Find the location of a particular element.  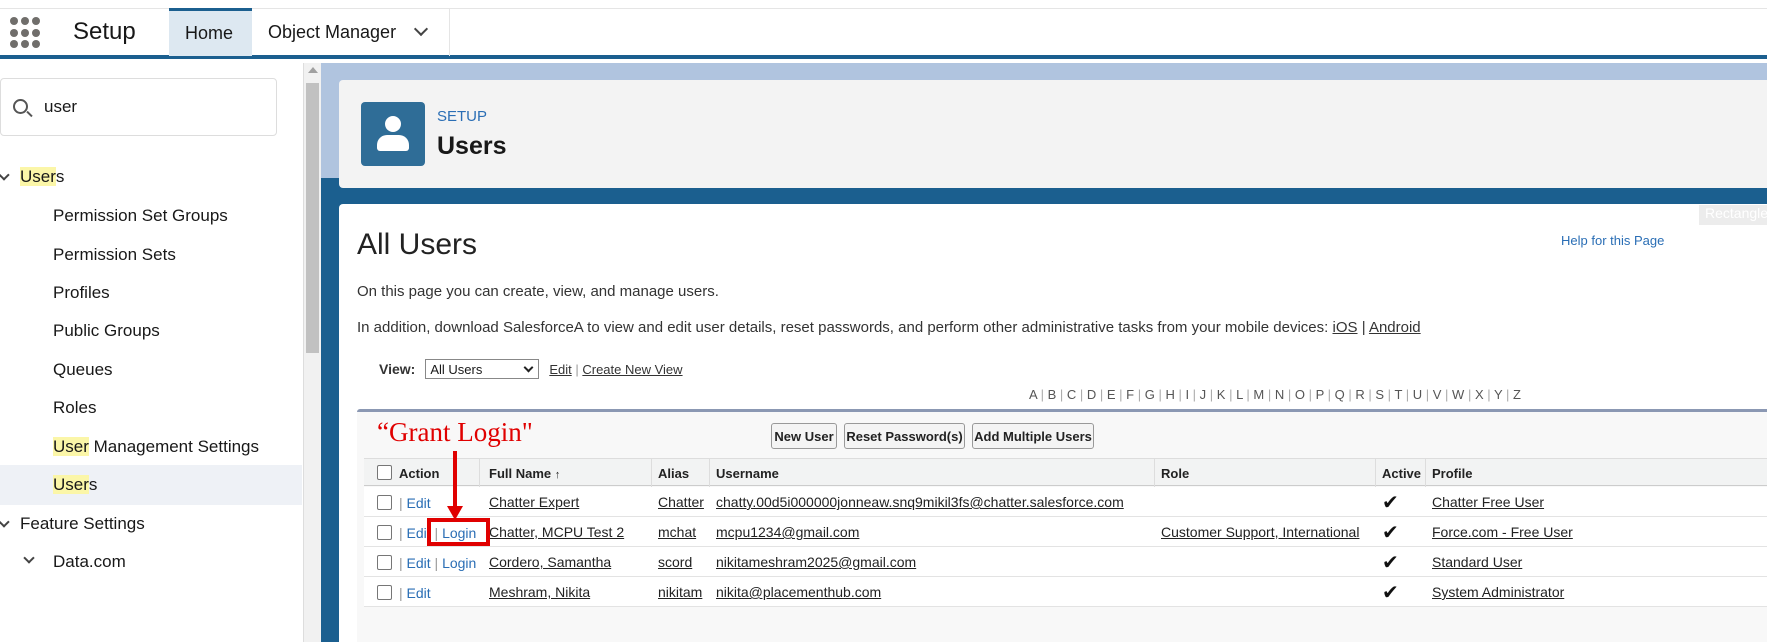

alpha-filter-u: U is located at coordinates (1417, 394).